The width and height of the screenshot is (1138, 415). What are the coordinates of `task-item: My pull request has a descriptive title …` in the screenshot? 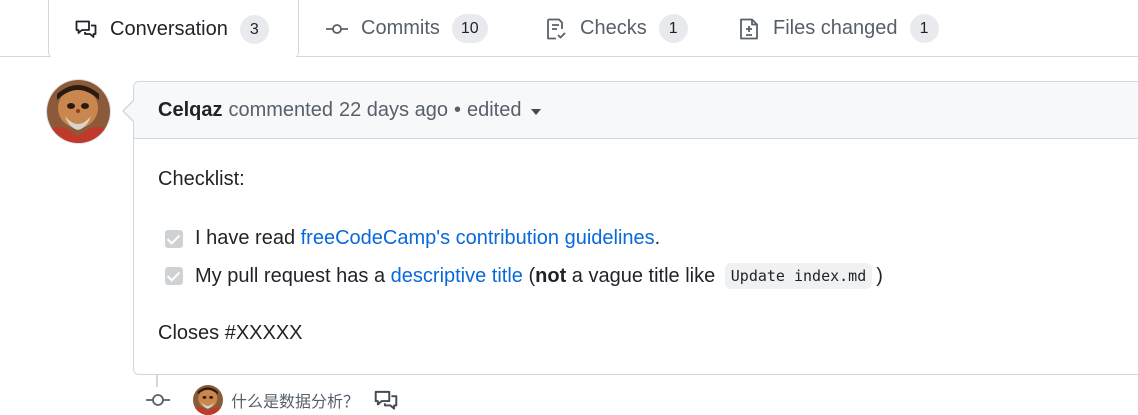 It's located at (524, 276).